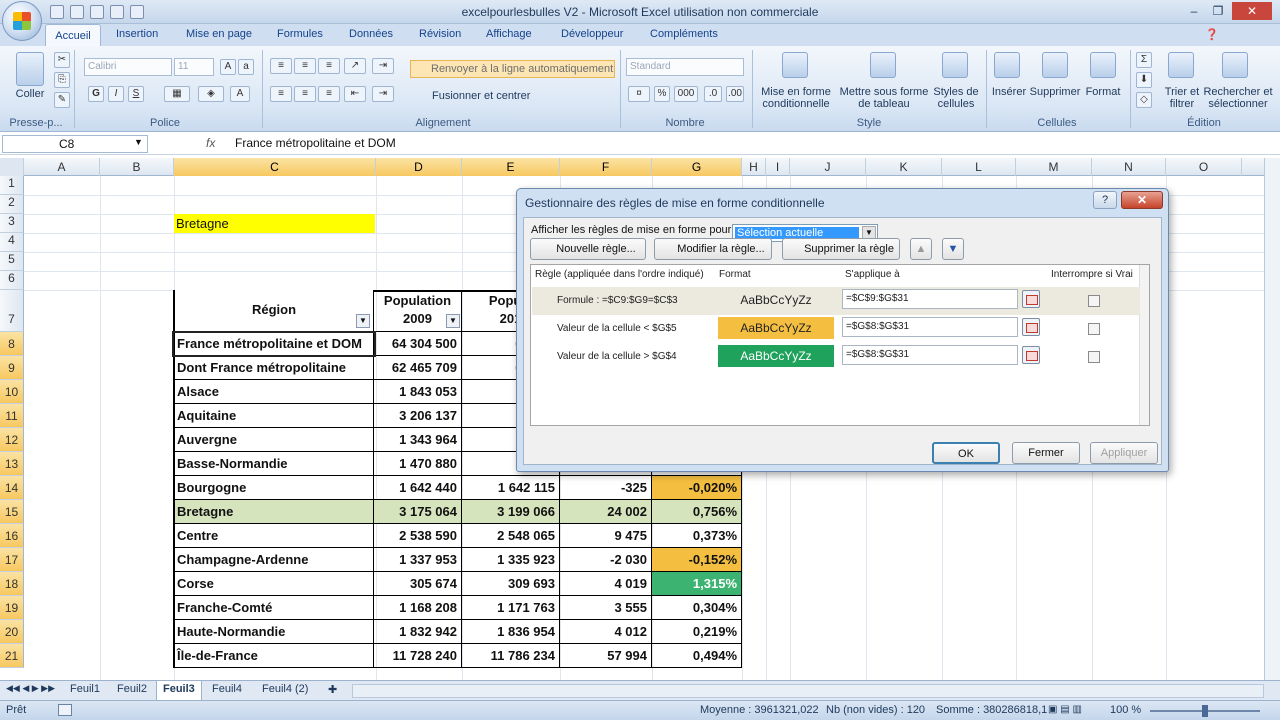  I want to click on merge-center-button: Fusionner et centrer, so click(484, 96).